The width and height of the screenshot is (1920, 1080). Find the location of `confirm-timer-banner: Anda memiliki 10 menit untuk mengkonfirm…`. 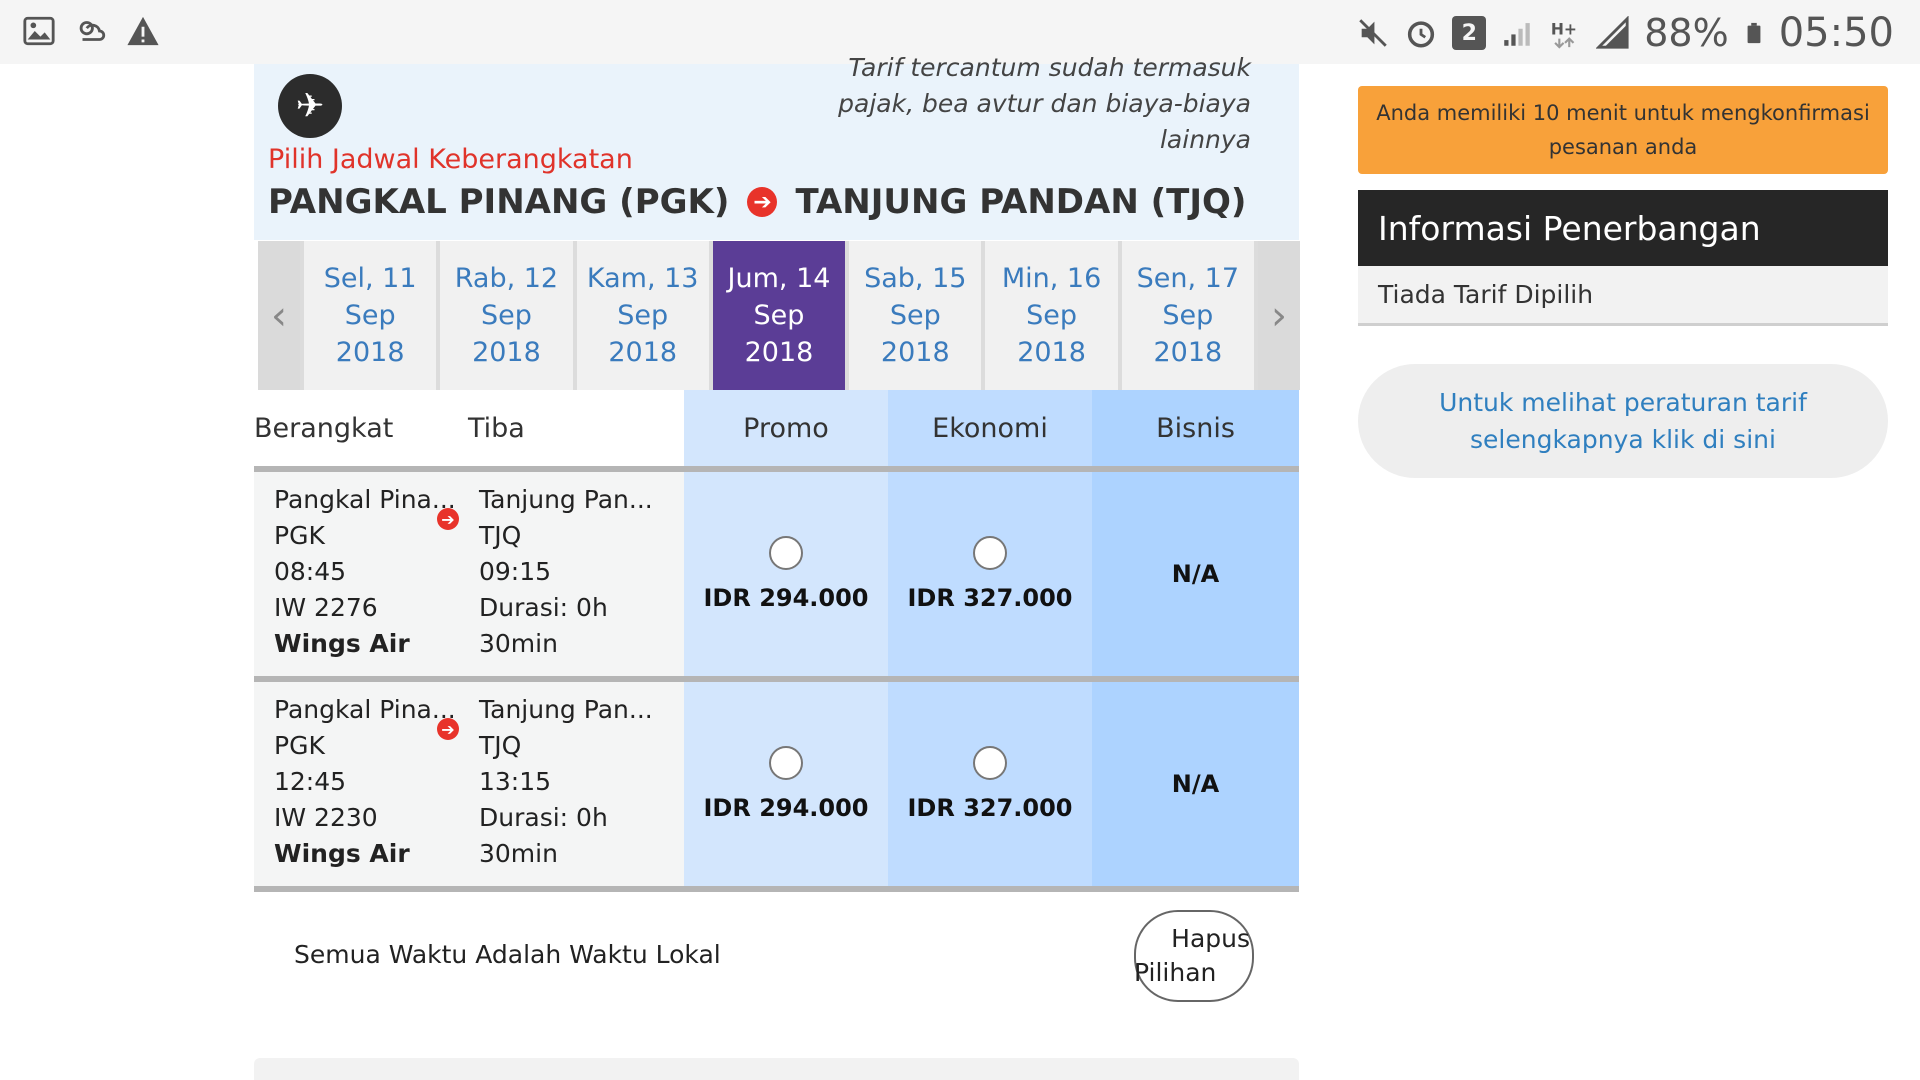

confirm-timer-banner: Anda memiliki 10 menit untuk mengkonfirm… is located at coordinates (1623, 130).